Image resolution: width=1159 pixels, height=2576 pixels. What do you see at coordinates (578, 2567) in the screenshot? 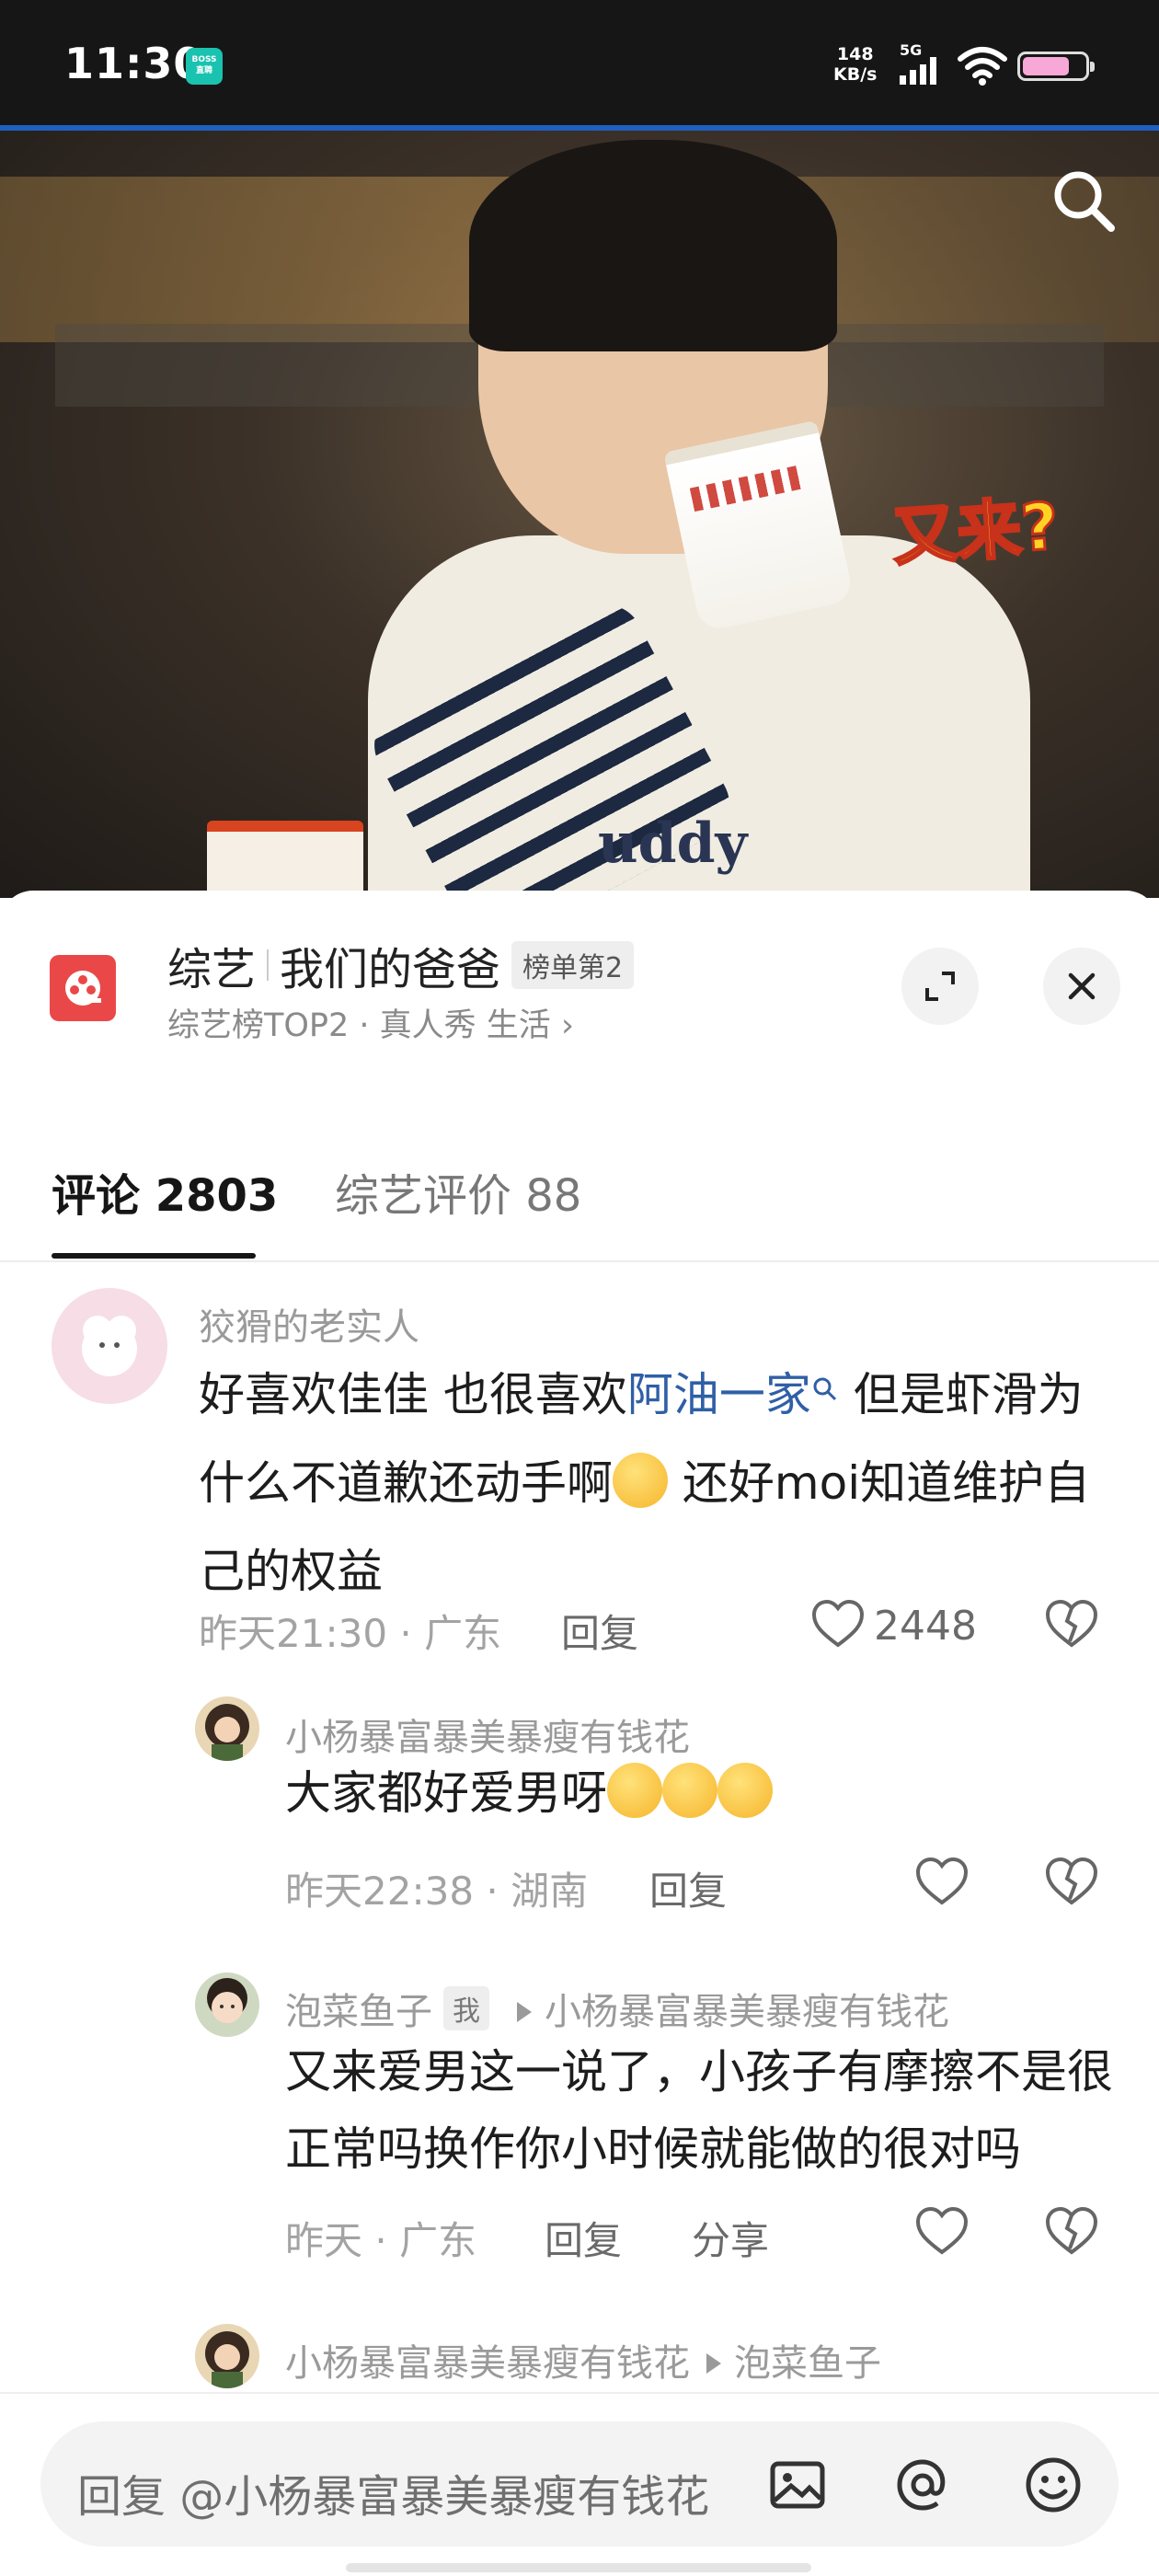
I see `home-indicator` at bounding box center [578, 2567].